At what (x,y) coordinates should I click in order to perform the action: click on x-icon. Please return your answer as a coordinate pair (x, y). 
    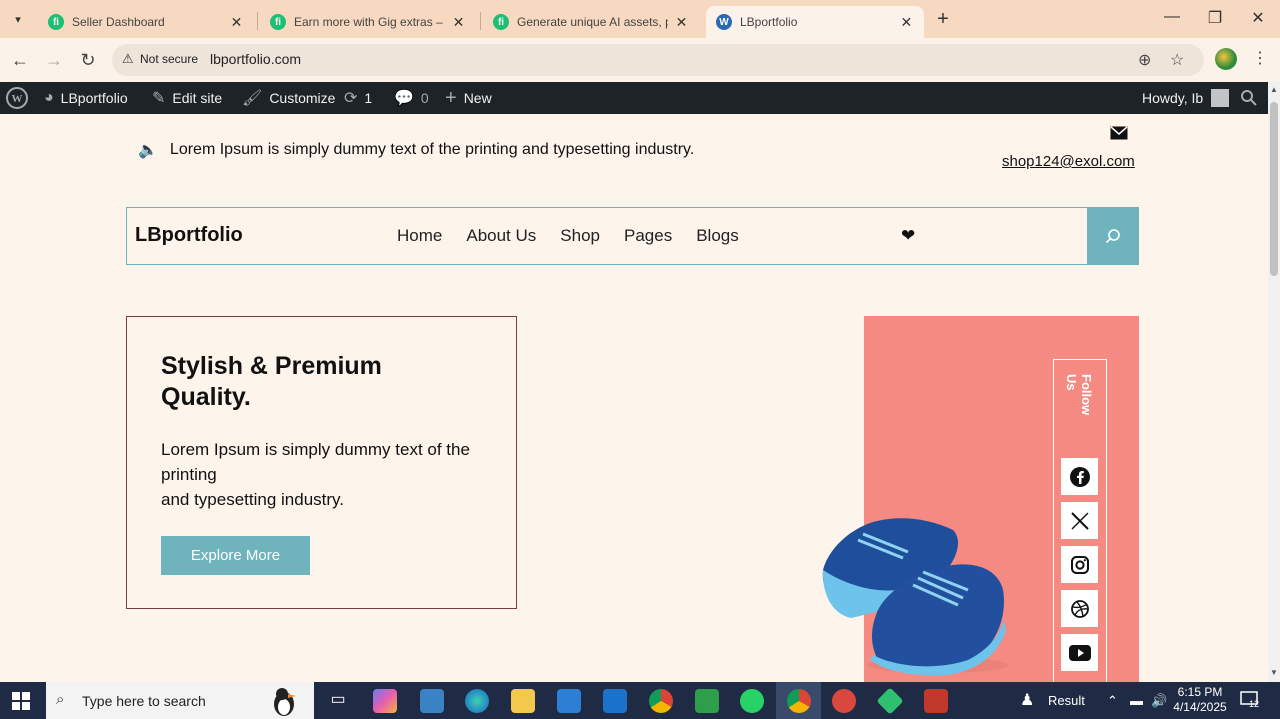
    Looking at the image, I should click on (1079, 520).